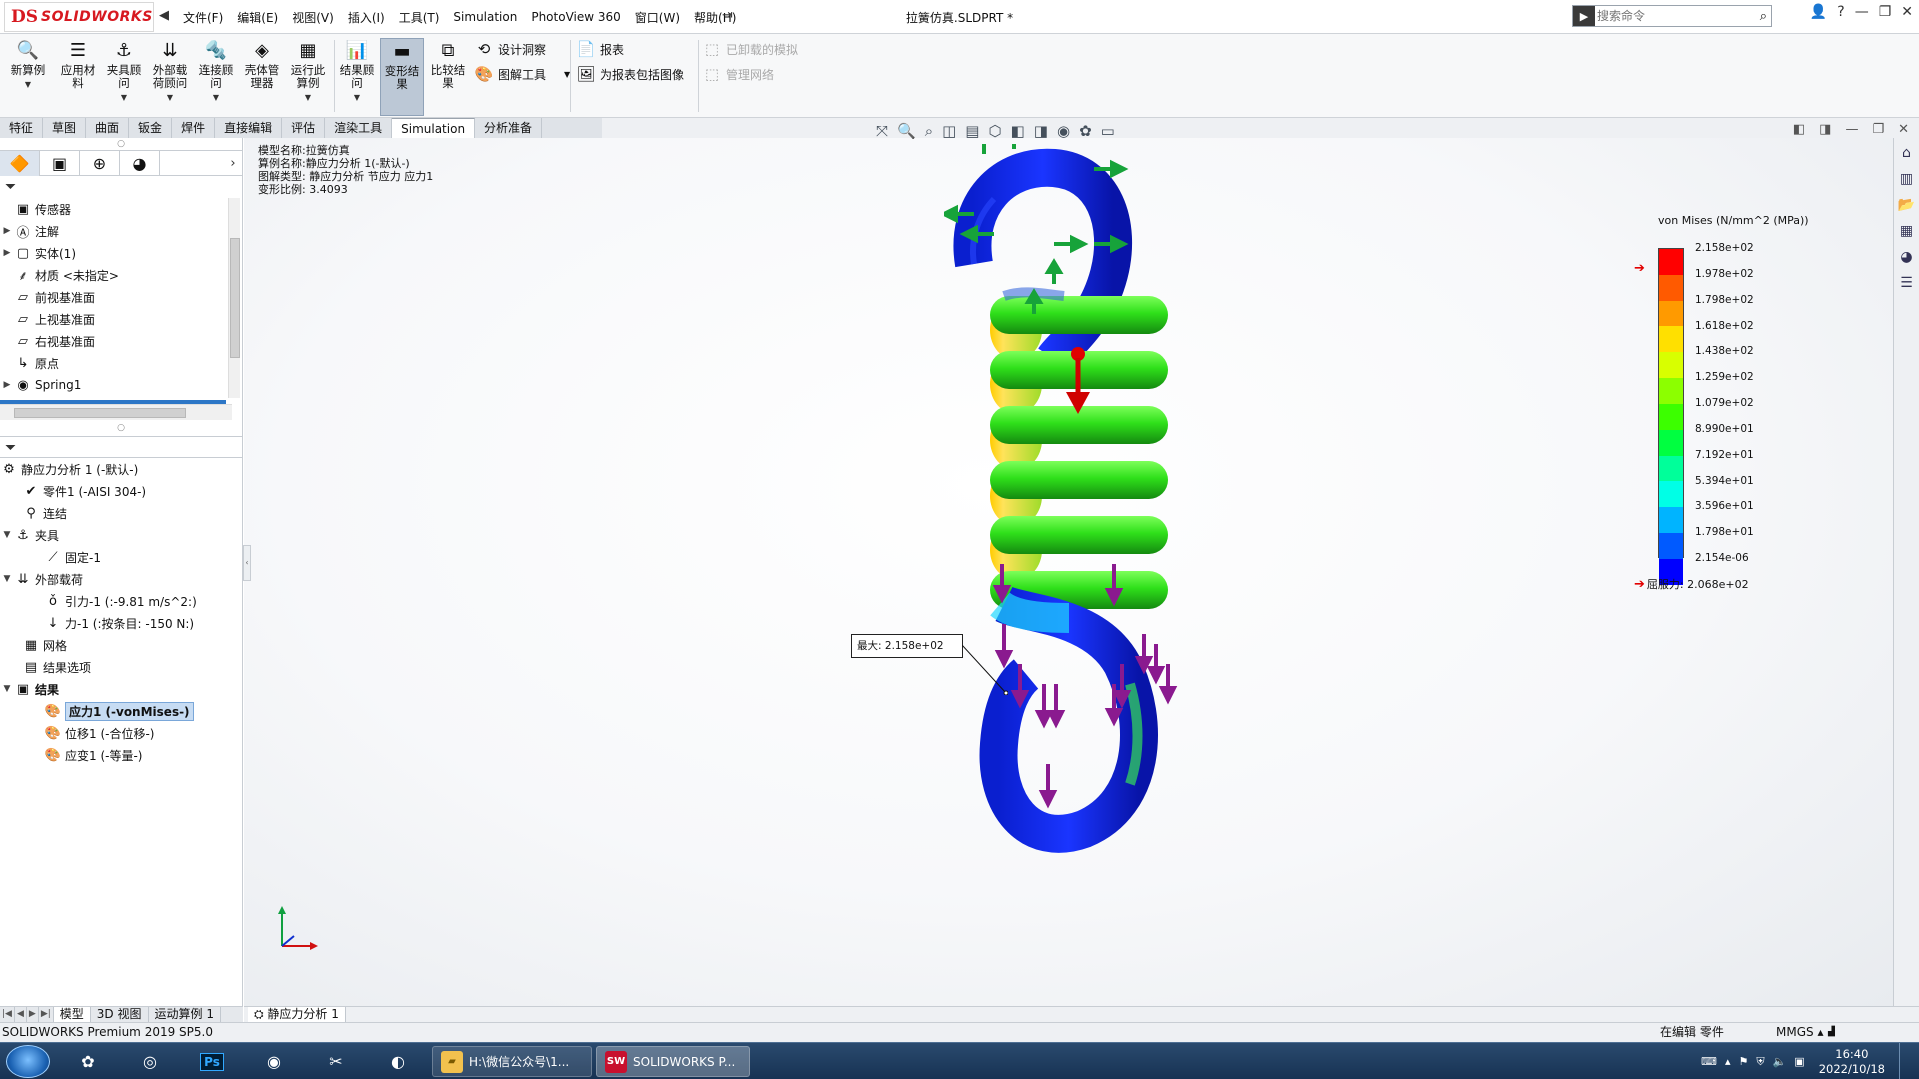 This screenshot has width=1919, height=1079. I want to click on search-input, so click(1667, 16).